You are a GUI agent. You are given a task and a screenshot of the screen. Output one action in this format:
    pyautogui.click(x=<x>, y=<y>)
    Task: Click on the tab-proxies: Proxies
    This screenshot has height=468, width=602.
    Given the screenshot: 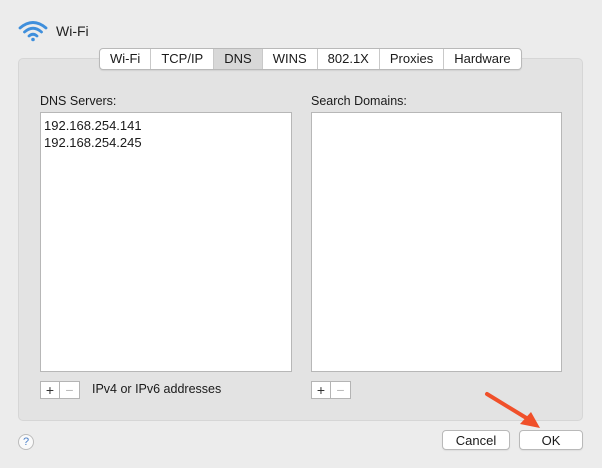 What is the action you would take?
    pyautogui.click(x=412, y=59)
    